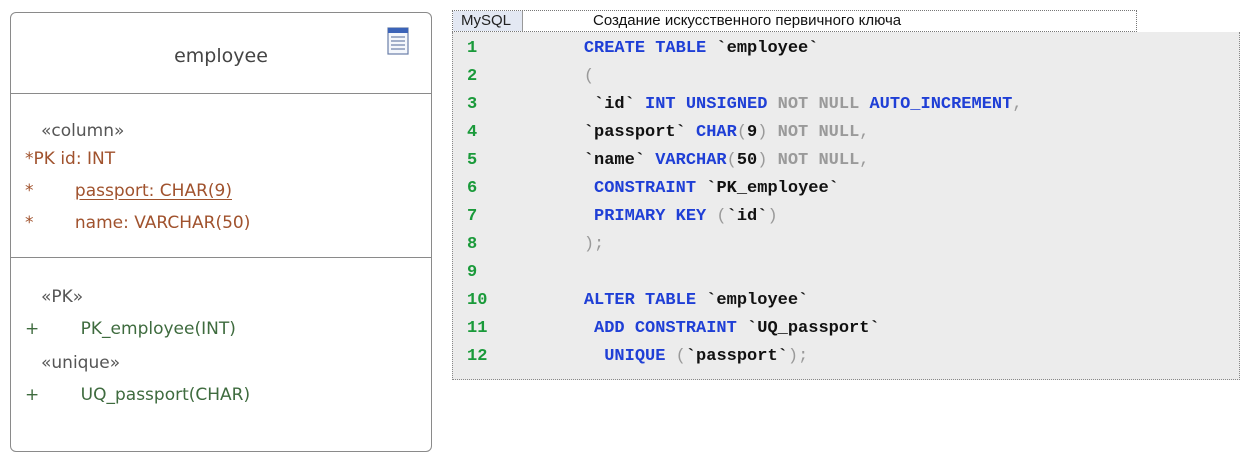  Describe the element at coordinates (477, 356) in the screenshot. I see `line-number: 12` at that location.